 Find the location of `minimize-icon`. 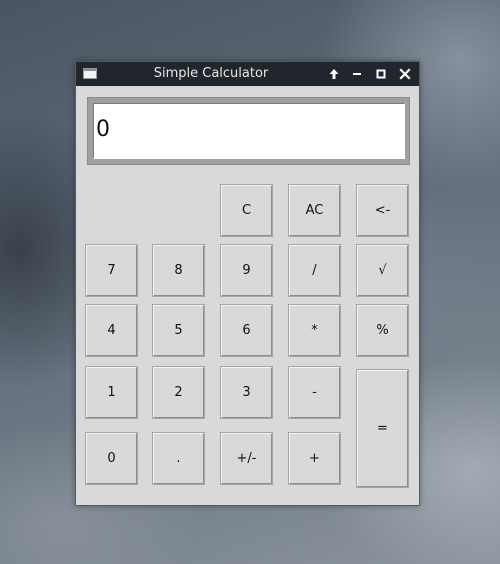

minimize-icon is located at coordinates (357, 74).